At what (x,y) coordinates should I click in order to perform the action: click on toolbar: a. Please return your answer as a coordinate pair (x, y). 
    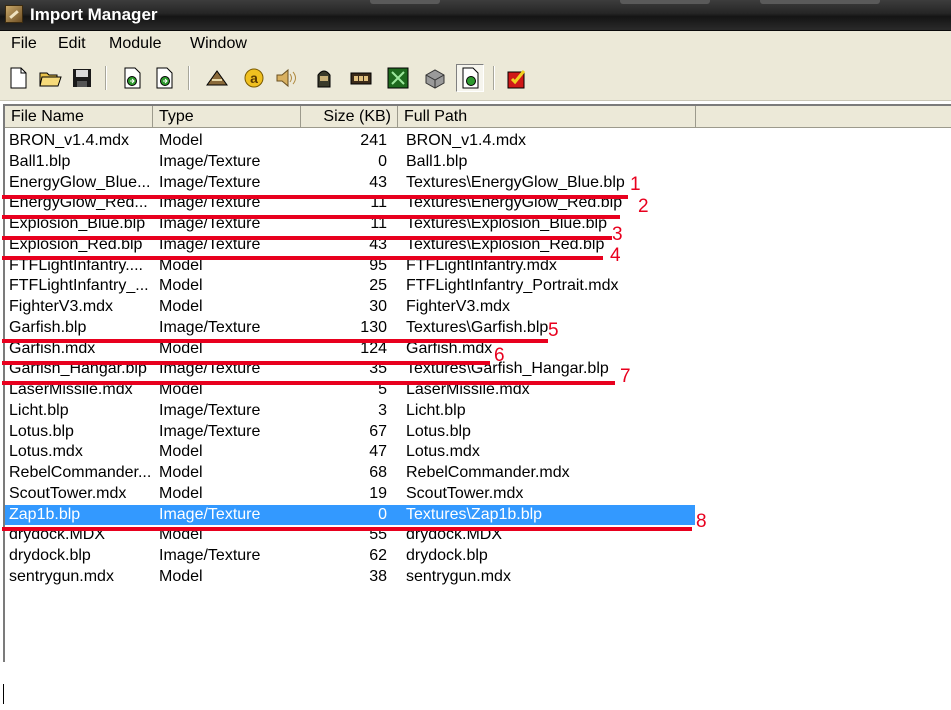
    Looking at the image, I should click on (475, 78).